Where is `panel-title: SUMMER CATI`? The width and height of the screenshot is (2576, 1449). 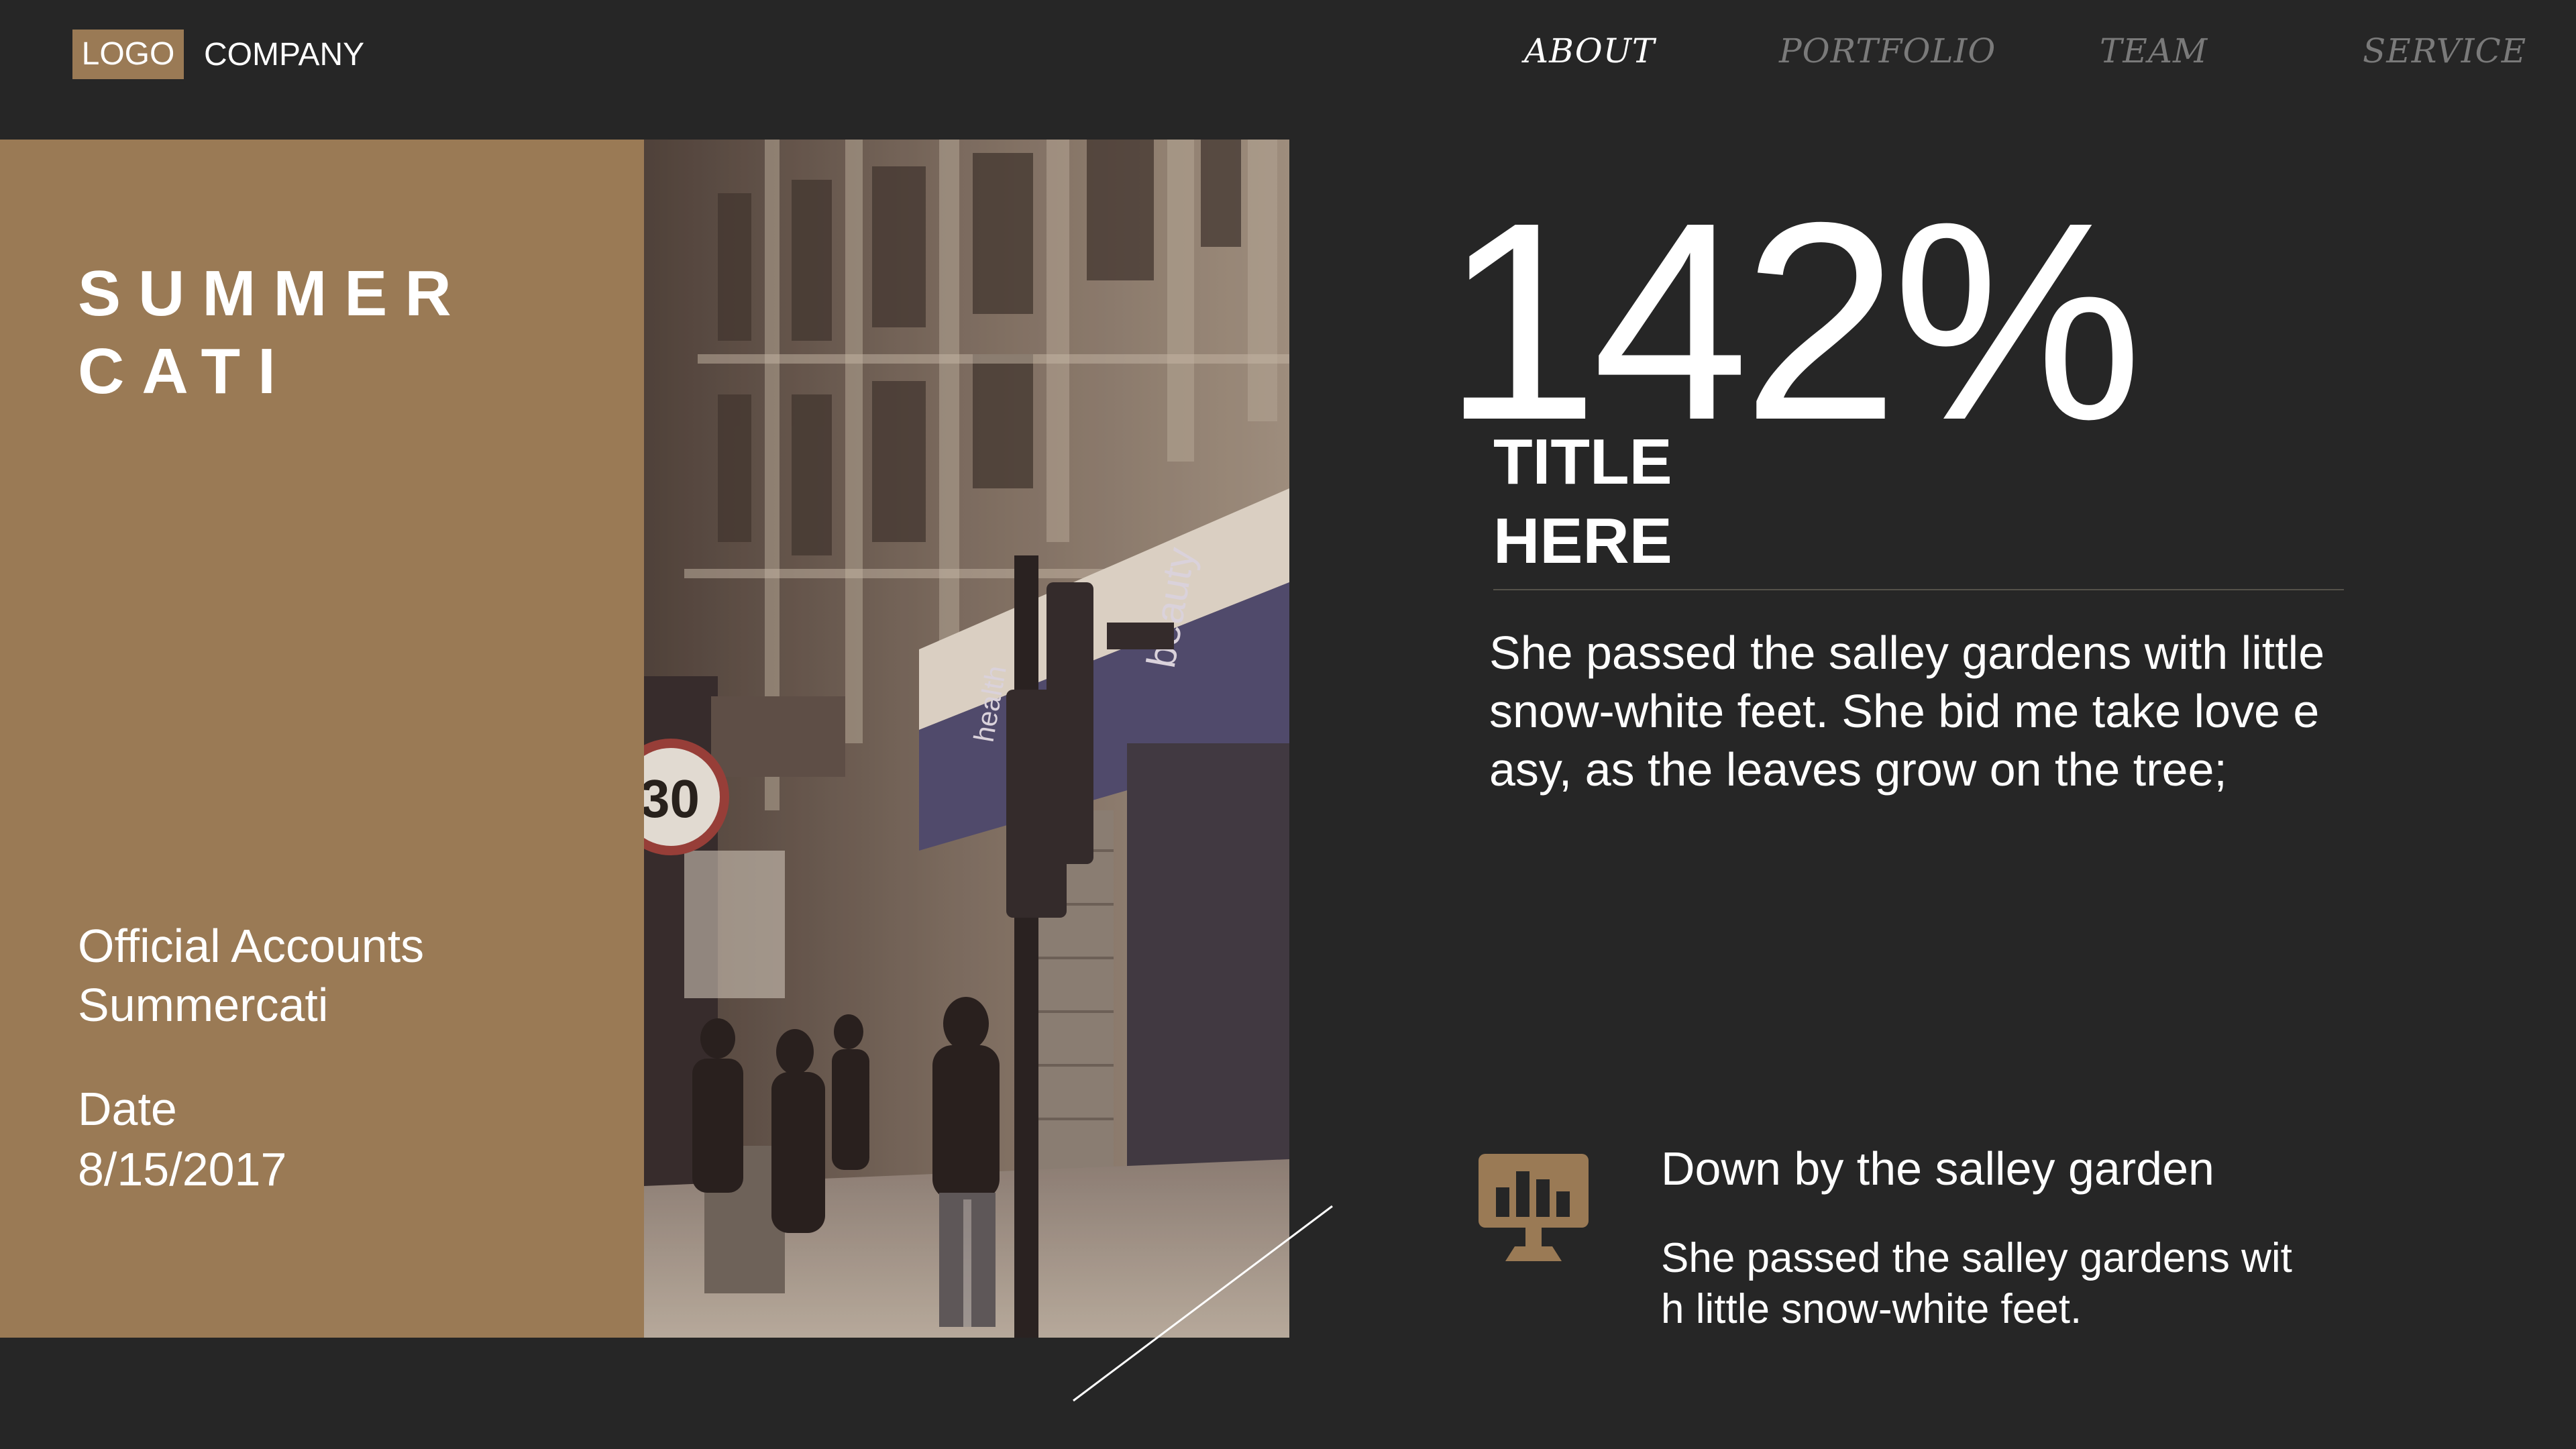 panel-title: SUMMER CATI is located at coordinates (273, 333).